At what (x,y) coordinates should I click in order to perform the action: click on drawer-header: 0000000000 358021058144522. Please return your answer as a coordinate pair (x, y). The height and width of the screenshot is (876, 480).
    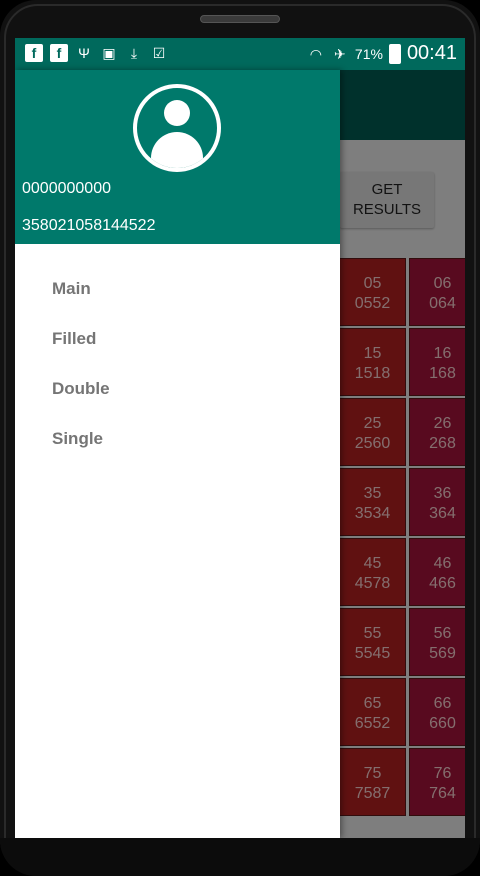
    Looking at the image, I should click on (177, 157).